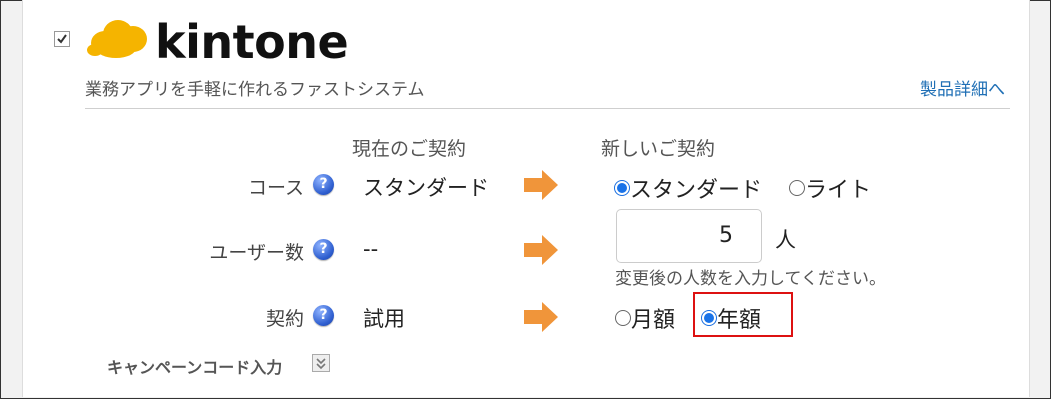  What do you see at coordinates (547, 108) in the screenshot?
I see `divider` at bounding box center [547, 108].